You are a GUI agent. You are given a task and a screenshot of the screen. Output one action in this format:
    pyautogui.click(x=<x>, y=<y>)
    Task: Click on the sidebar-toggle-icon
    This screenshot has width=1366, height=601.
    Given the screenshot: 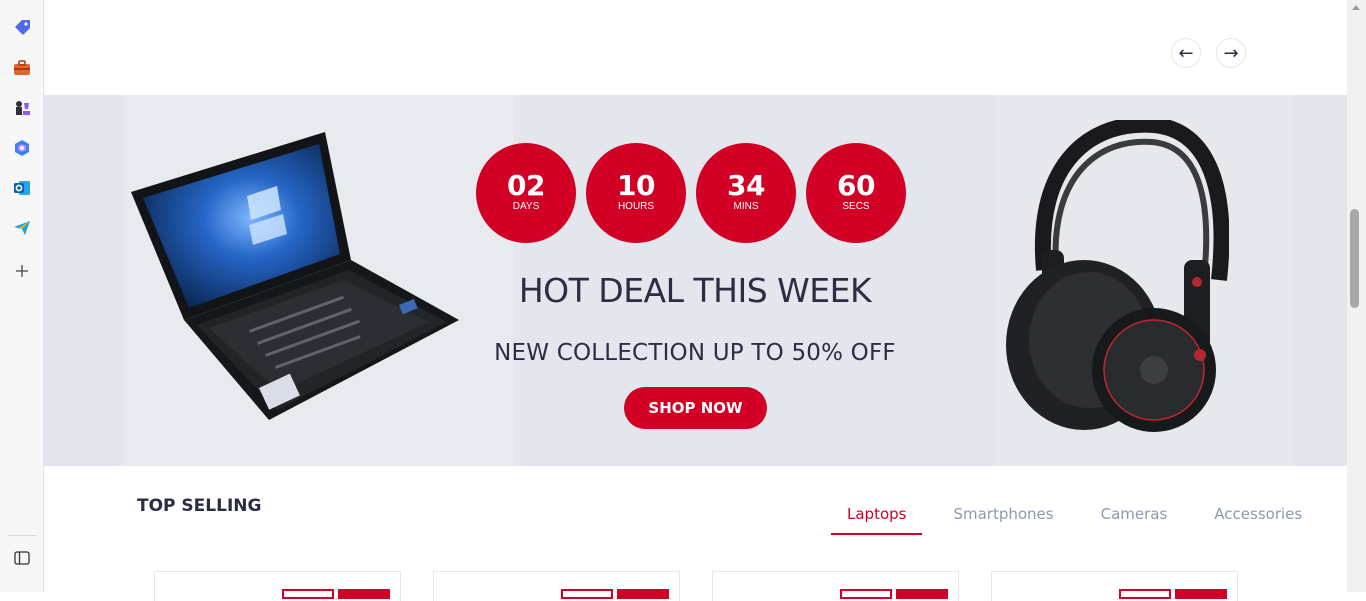 What is the action you would take?
    pyautogui.click(x=22, y=558)
    